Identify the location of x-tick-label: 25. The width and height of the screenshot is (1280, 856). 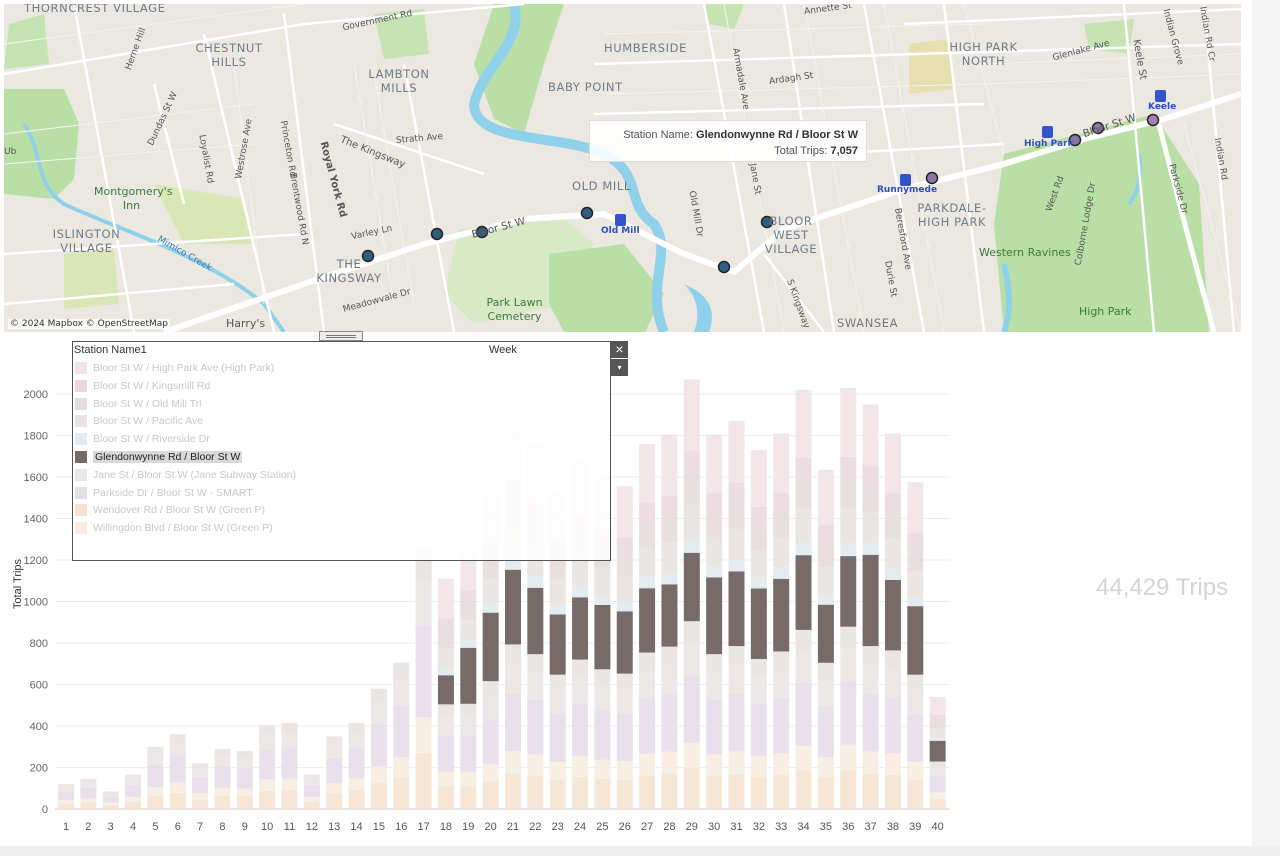
(602, 827).